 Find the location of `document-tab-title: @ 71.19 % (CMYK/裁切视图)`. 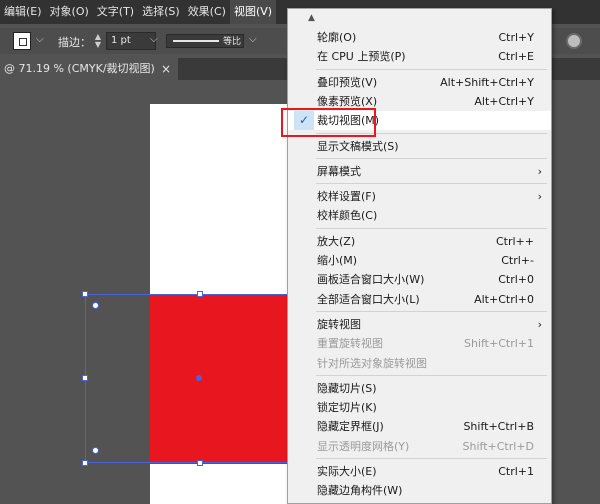

document-tab-title: @ 71.19 % (CMYK/裁切视图) is located at coordinates (79, 68).